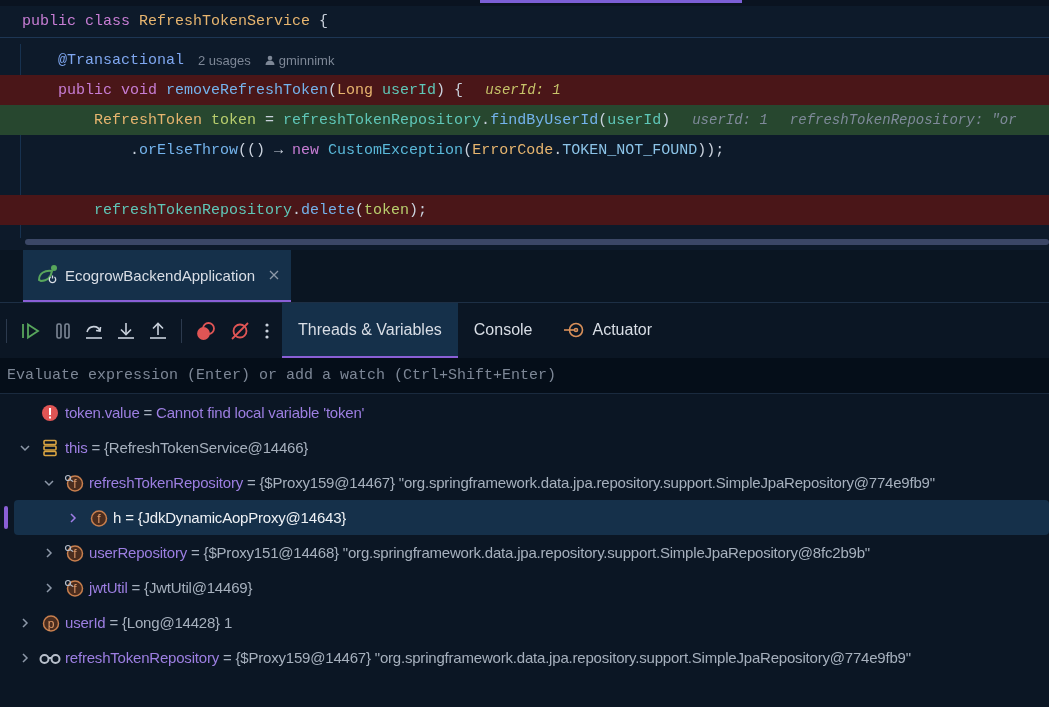  What do you see at coordinates (260, 210) in the screenshot?
I see `code-line: refreshTokenRepository.delete(token);` at bounding box center [260, 210].